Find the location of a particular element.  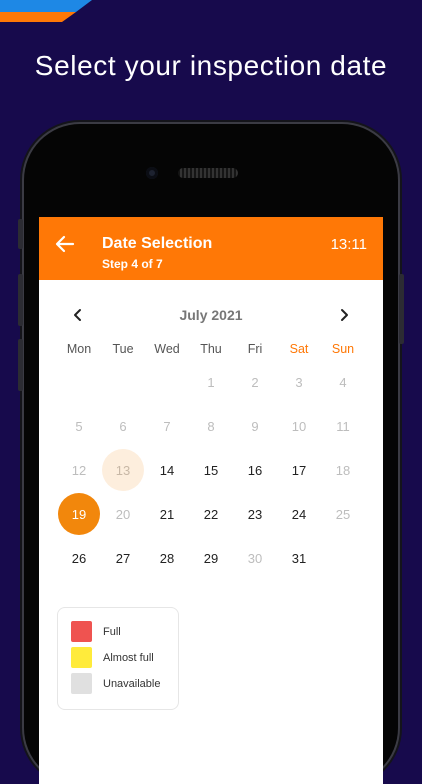

month-label: July 2021 is located at coordinates (211, 315).